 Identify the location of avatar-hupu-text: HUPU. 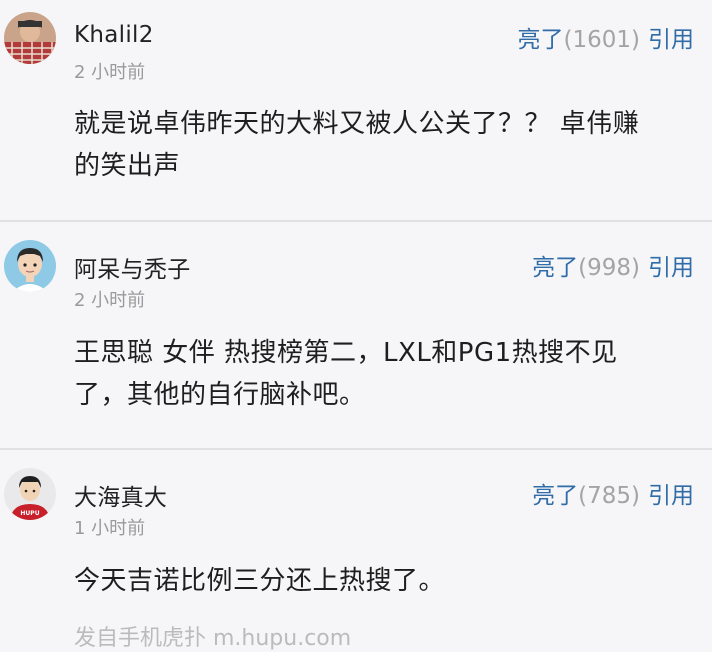
(29, 513).